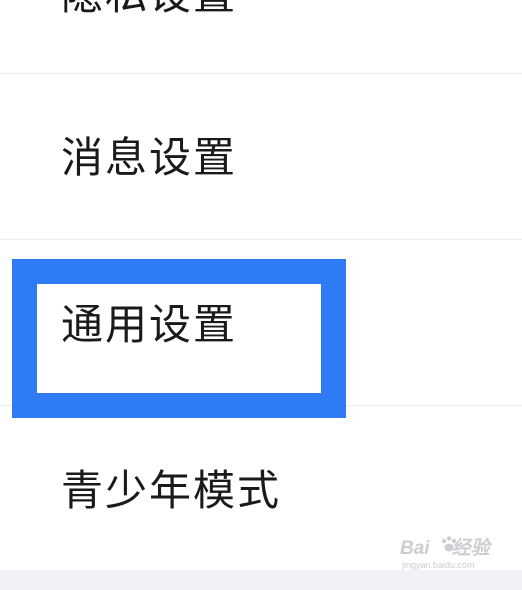 Image resolution: width=522 pixels, height=590 pixels. What do you see at coordinates (171, 490) in the screenshot?
I see `menu-item-label: 青少年模式` at bounding box center [171, 490].